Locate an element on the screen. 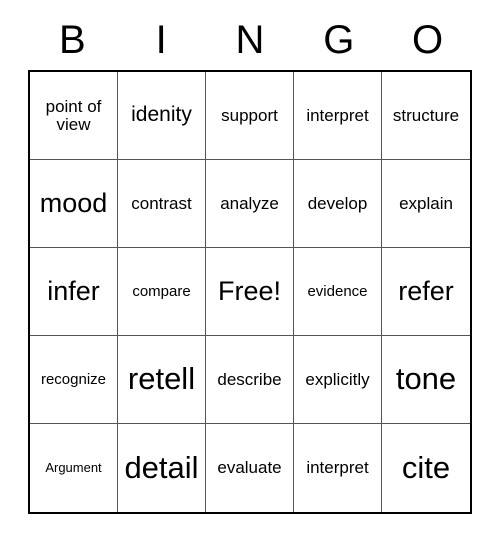  bingo-cell-label: retell is located at coordinates (161, 379).